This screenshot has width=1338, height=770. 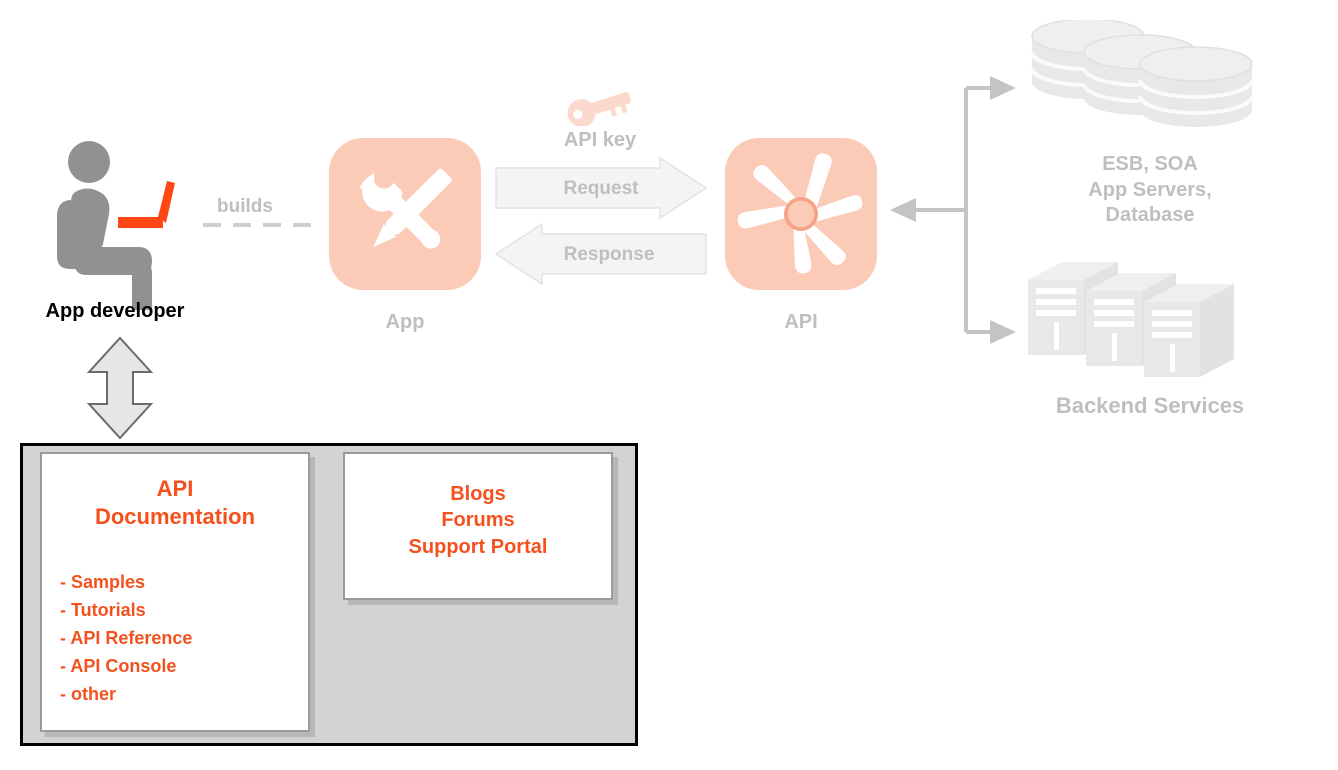 What do you see at coordinates (120, 227) in the screenshot?
I see `seated-developer-with-laptop-icon` at bounding box center [120, 227].